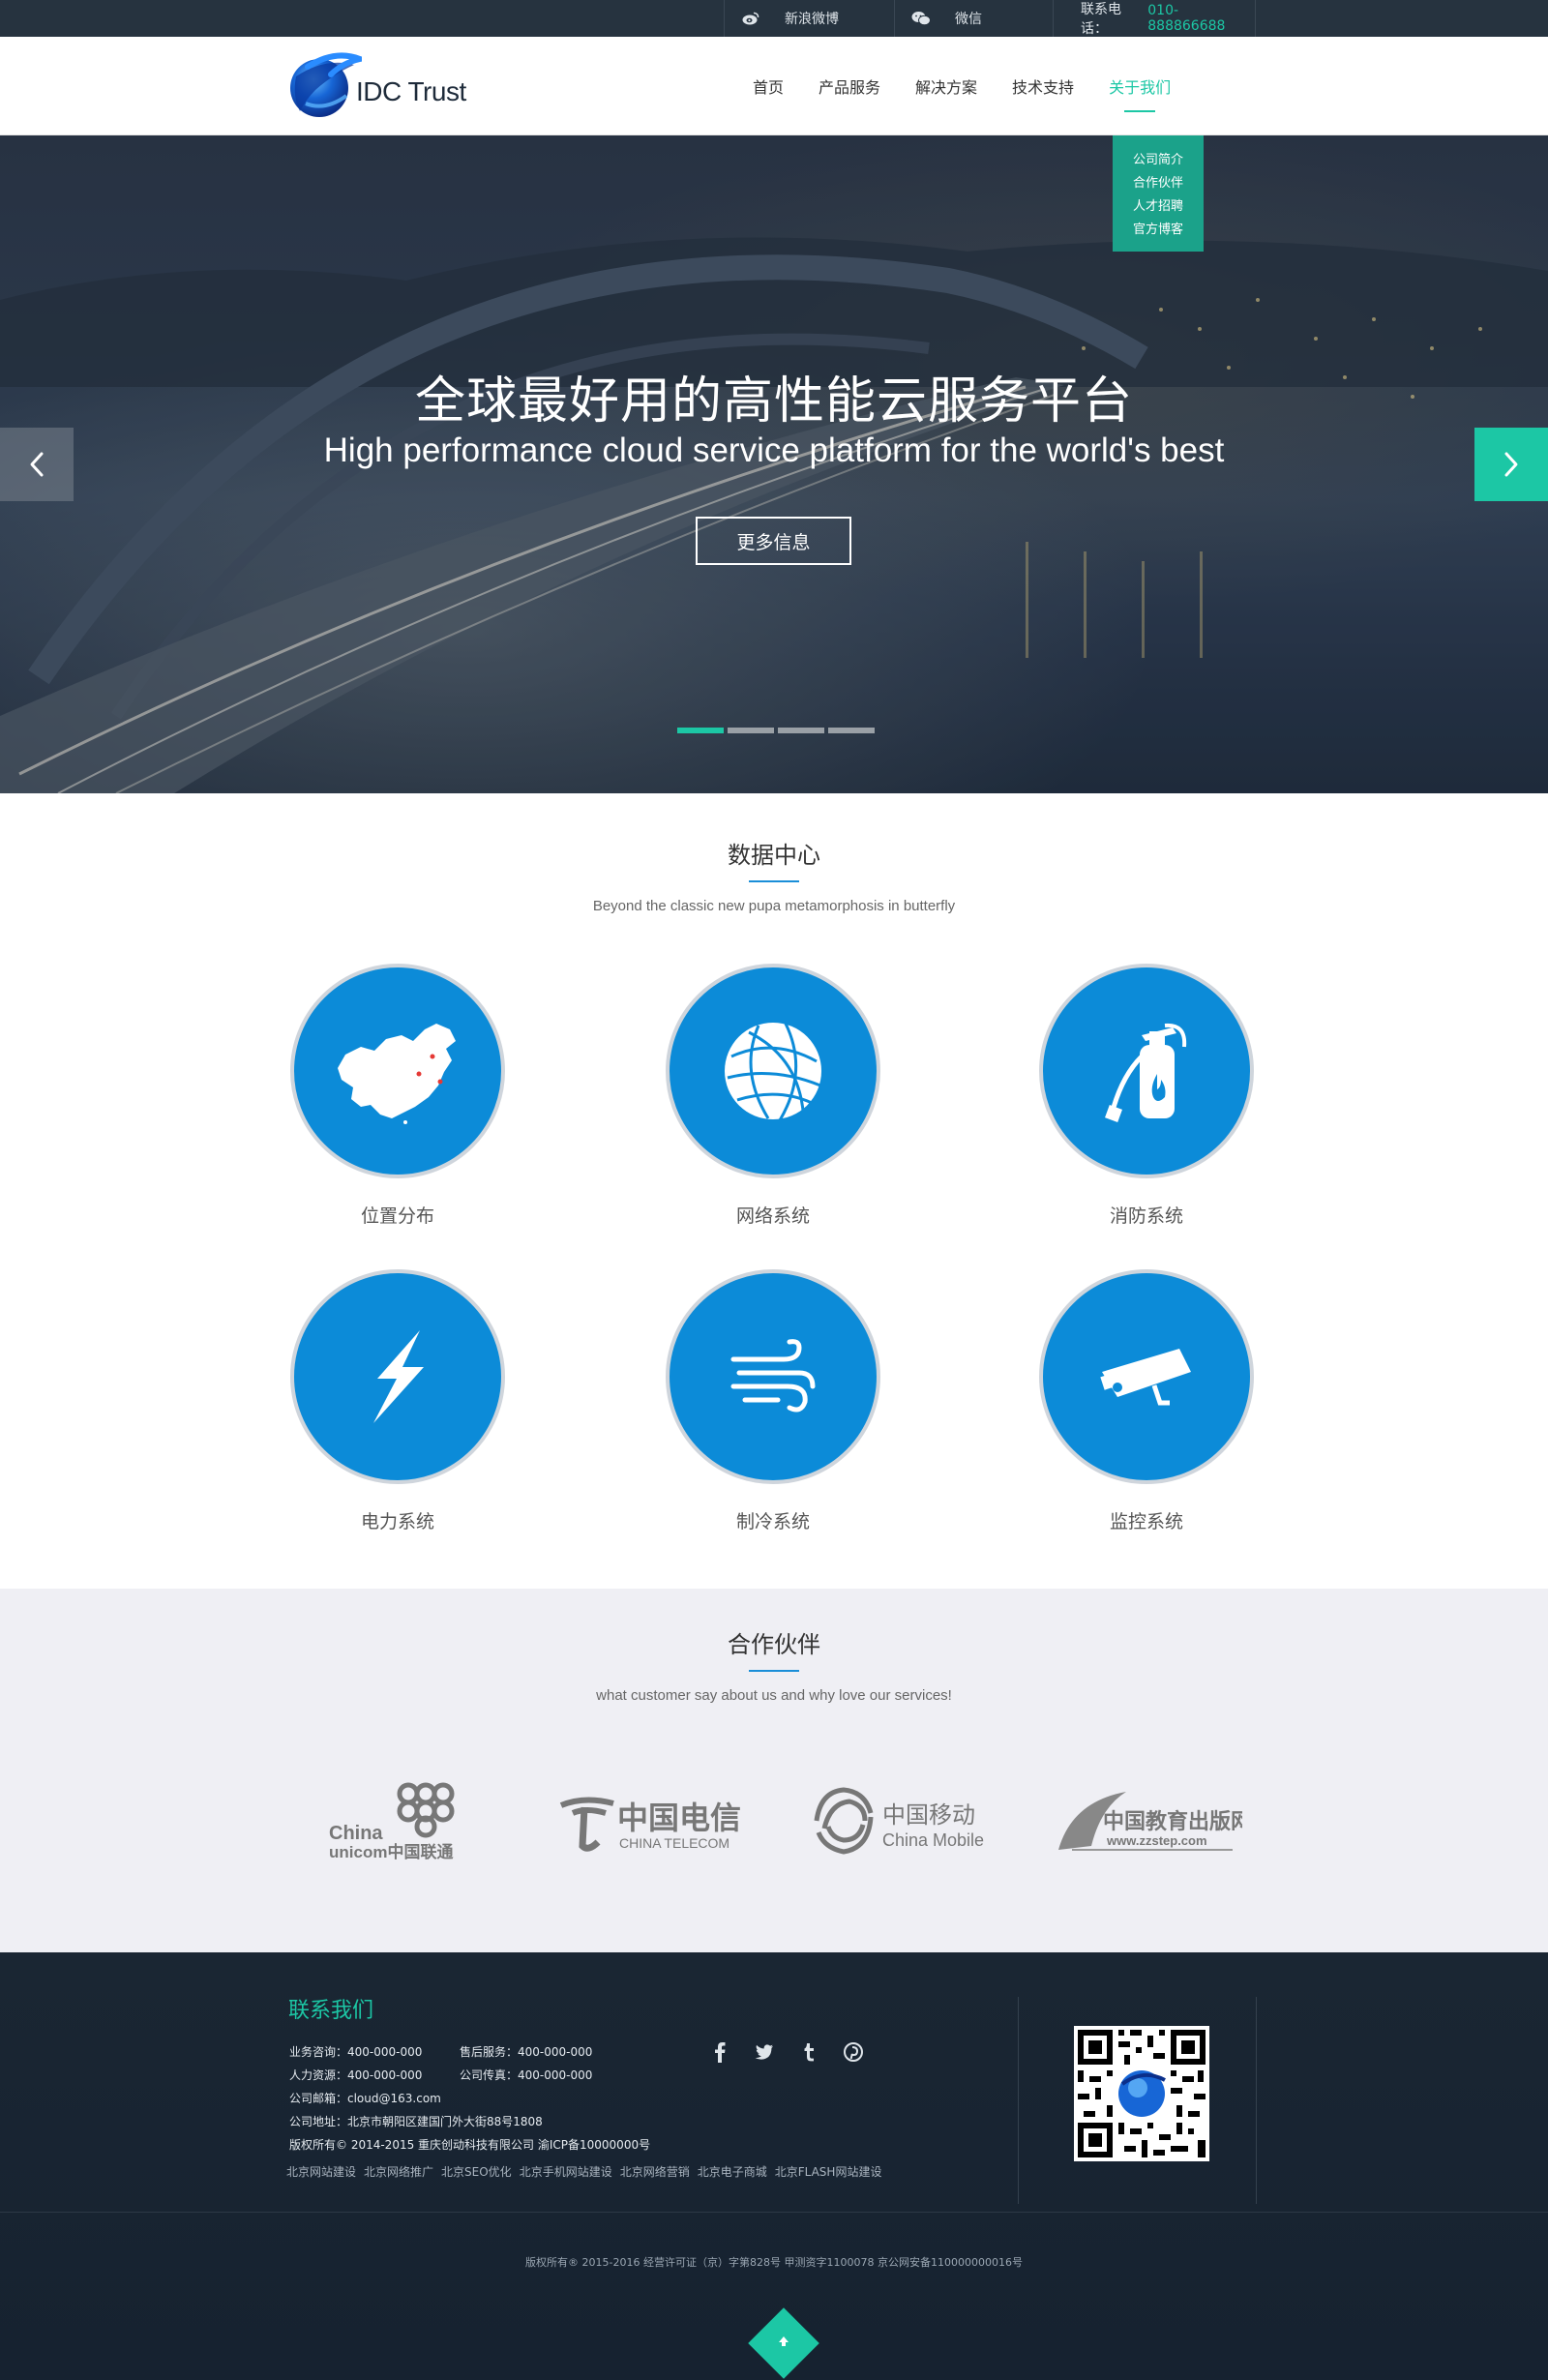  What do you see at coordinates (928, 1815) in the screenshot?
I see `mobile-line1: 中国移动` at bounding box center [928, 1815].